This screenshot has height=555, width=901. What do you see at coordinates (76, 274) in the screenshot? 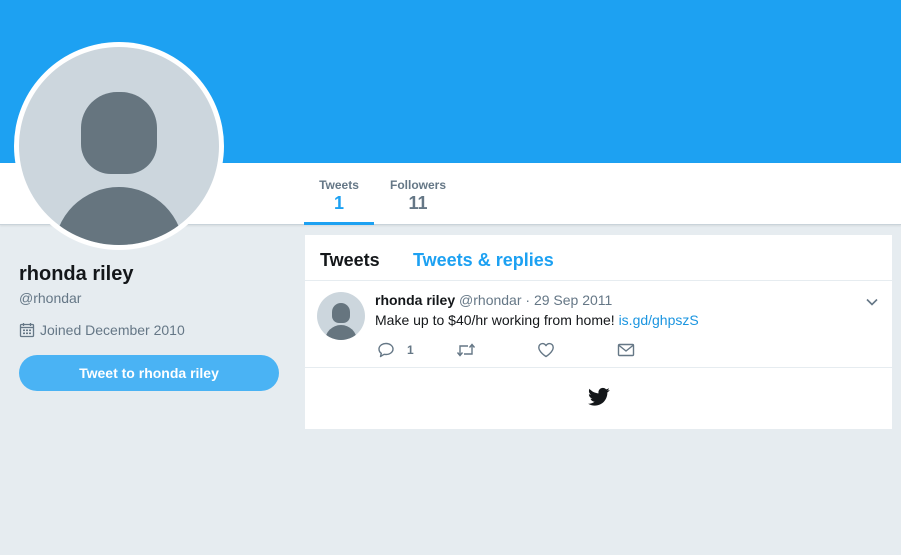
I see `profile-name: rhonda riley` at bounding box center [76, 274].